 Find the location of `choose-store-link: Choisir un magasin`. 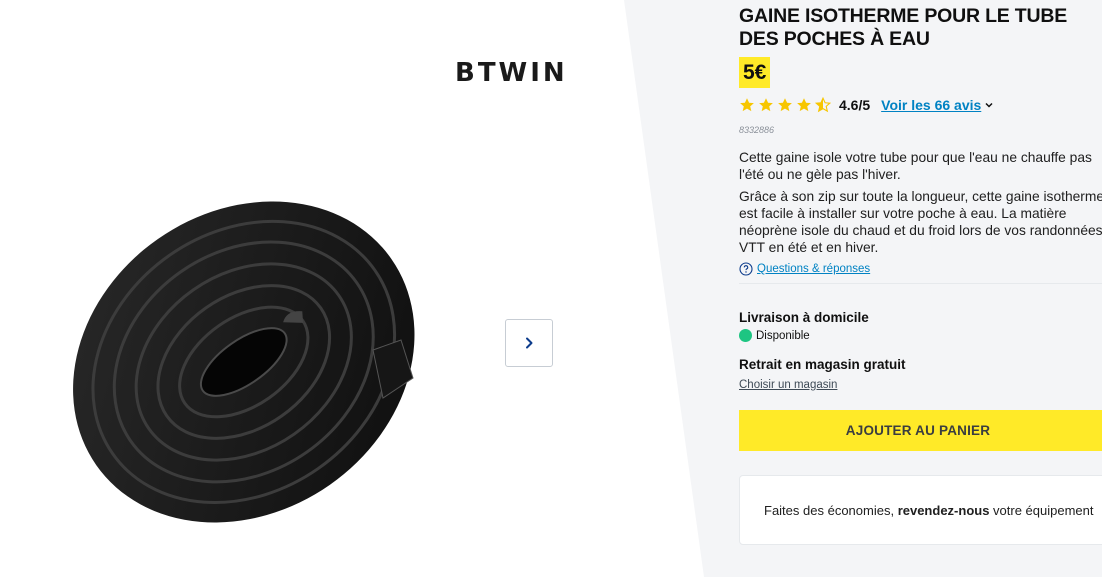

choose-store-link: Choisir un magasin is located at coordinates (788, 385).